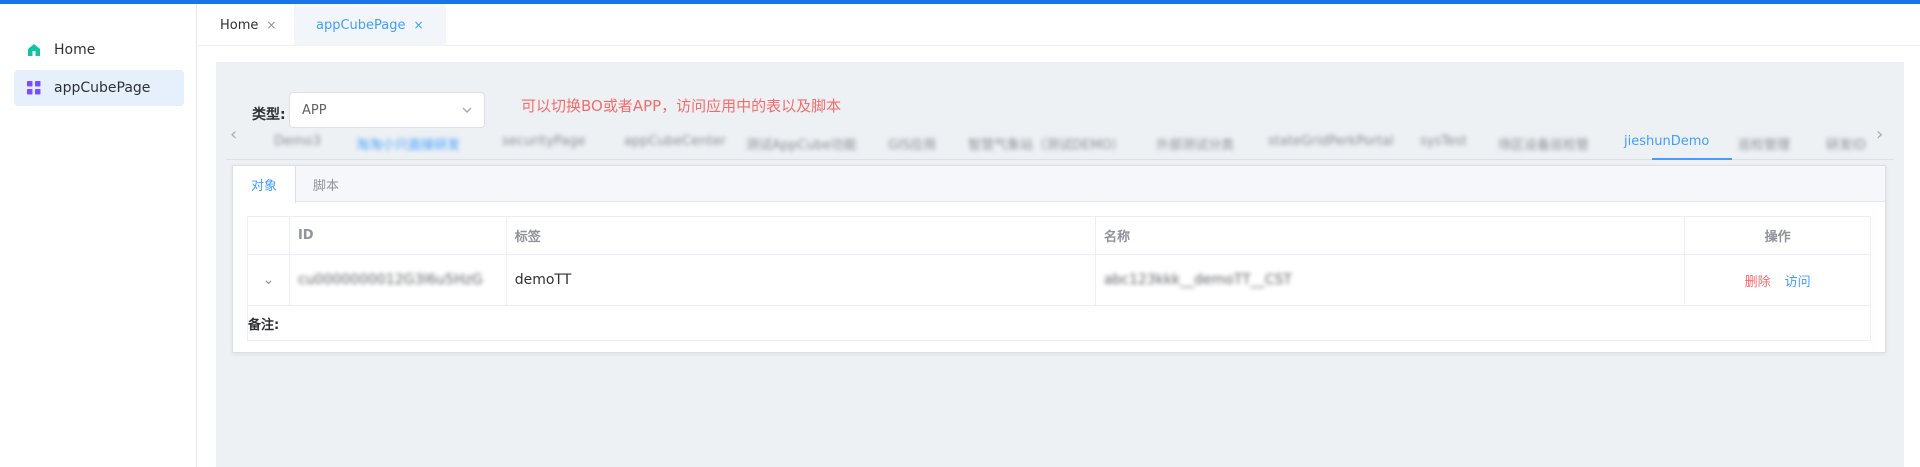  What do you see at coordinates (1798, 280) in the screenshot?
I see `visit-link: 访问` at bounding box center [1798, 280].